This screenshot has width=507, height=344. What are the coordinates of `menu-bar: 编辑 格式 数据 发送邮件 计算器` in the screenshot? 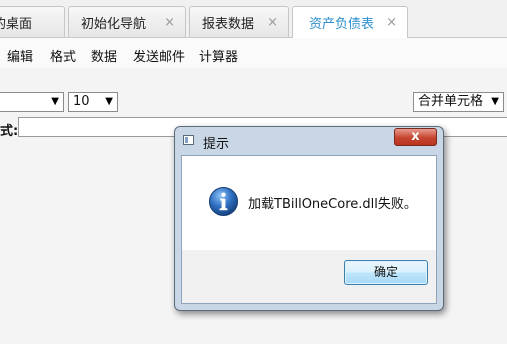 It's located at (253, 53).